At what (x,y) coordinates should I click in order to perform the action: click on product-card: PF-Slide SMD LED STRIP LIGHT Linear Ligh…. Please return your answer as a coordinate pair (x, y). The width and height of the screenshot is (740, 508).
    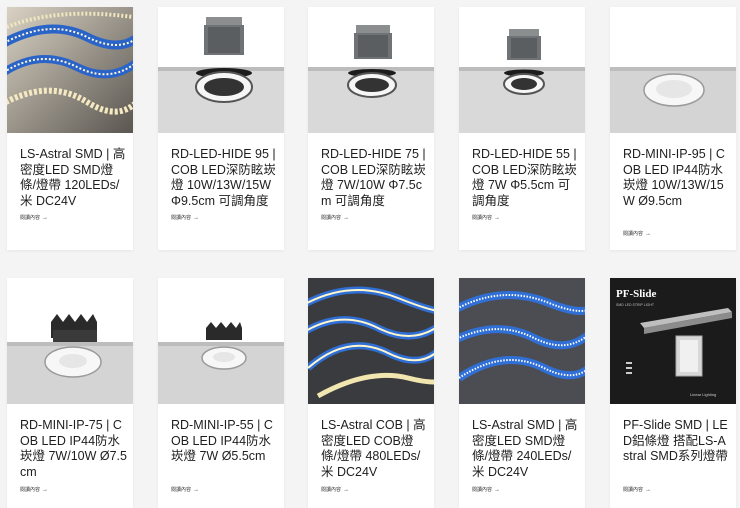
    Looking at the image, I should click on (673, 393).